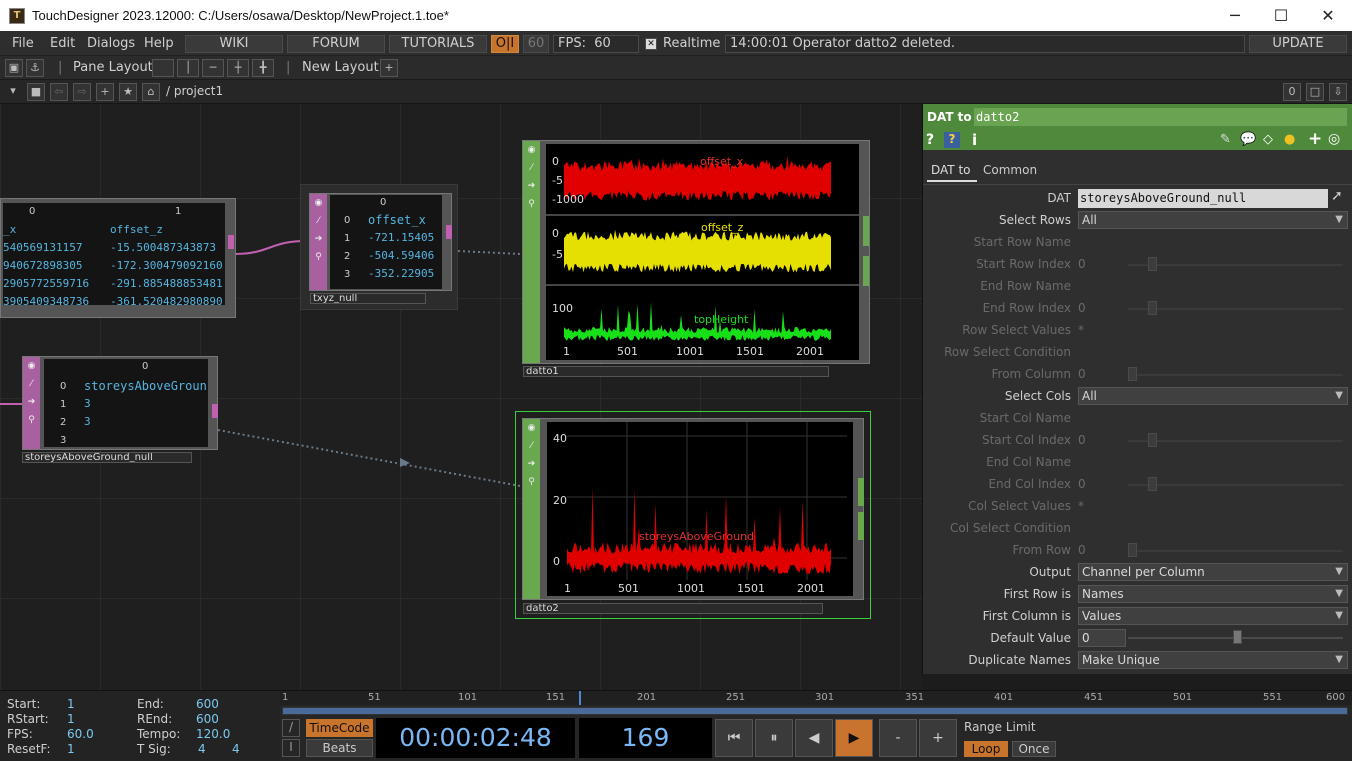  What do you see at coordinates (71, 704) in the screenshot?
I see `start-value: 1` at bounding box center [71, 704].